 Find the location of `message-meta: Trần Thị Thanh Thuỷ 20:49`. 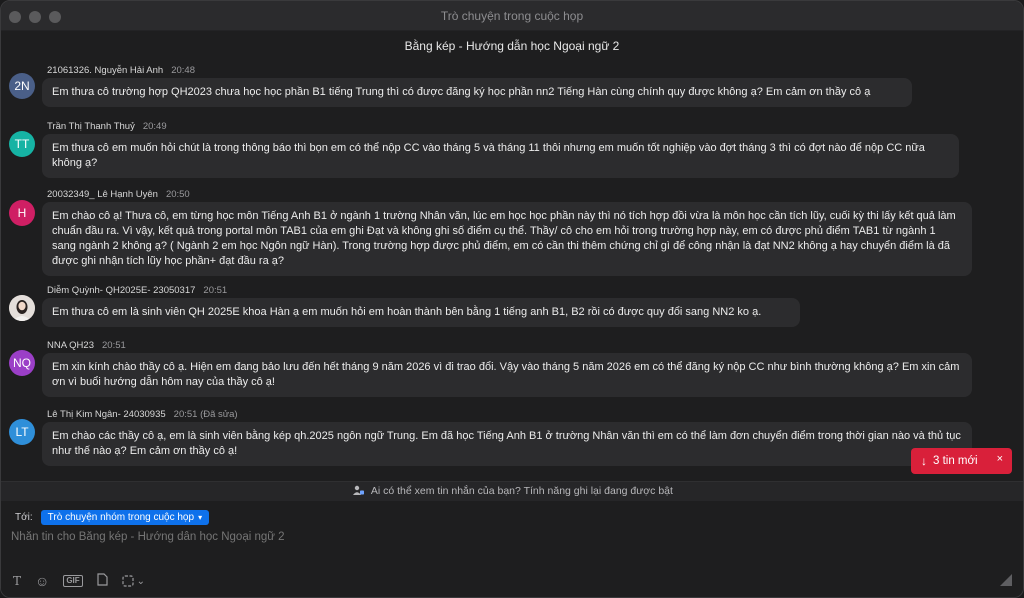

message-meta: Trần Thị Thanh Thuỷ 20:49 is located at coordinates (107, 126).